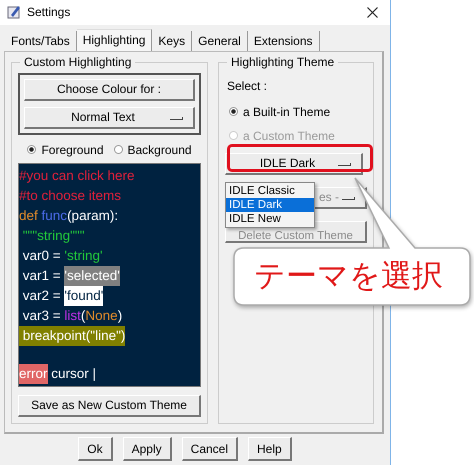 The width and height of the screenshot is (474, 465). I want to click on radio-option: a Built-in Theme, so click(298, 111).